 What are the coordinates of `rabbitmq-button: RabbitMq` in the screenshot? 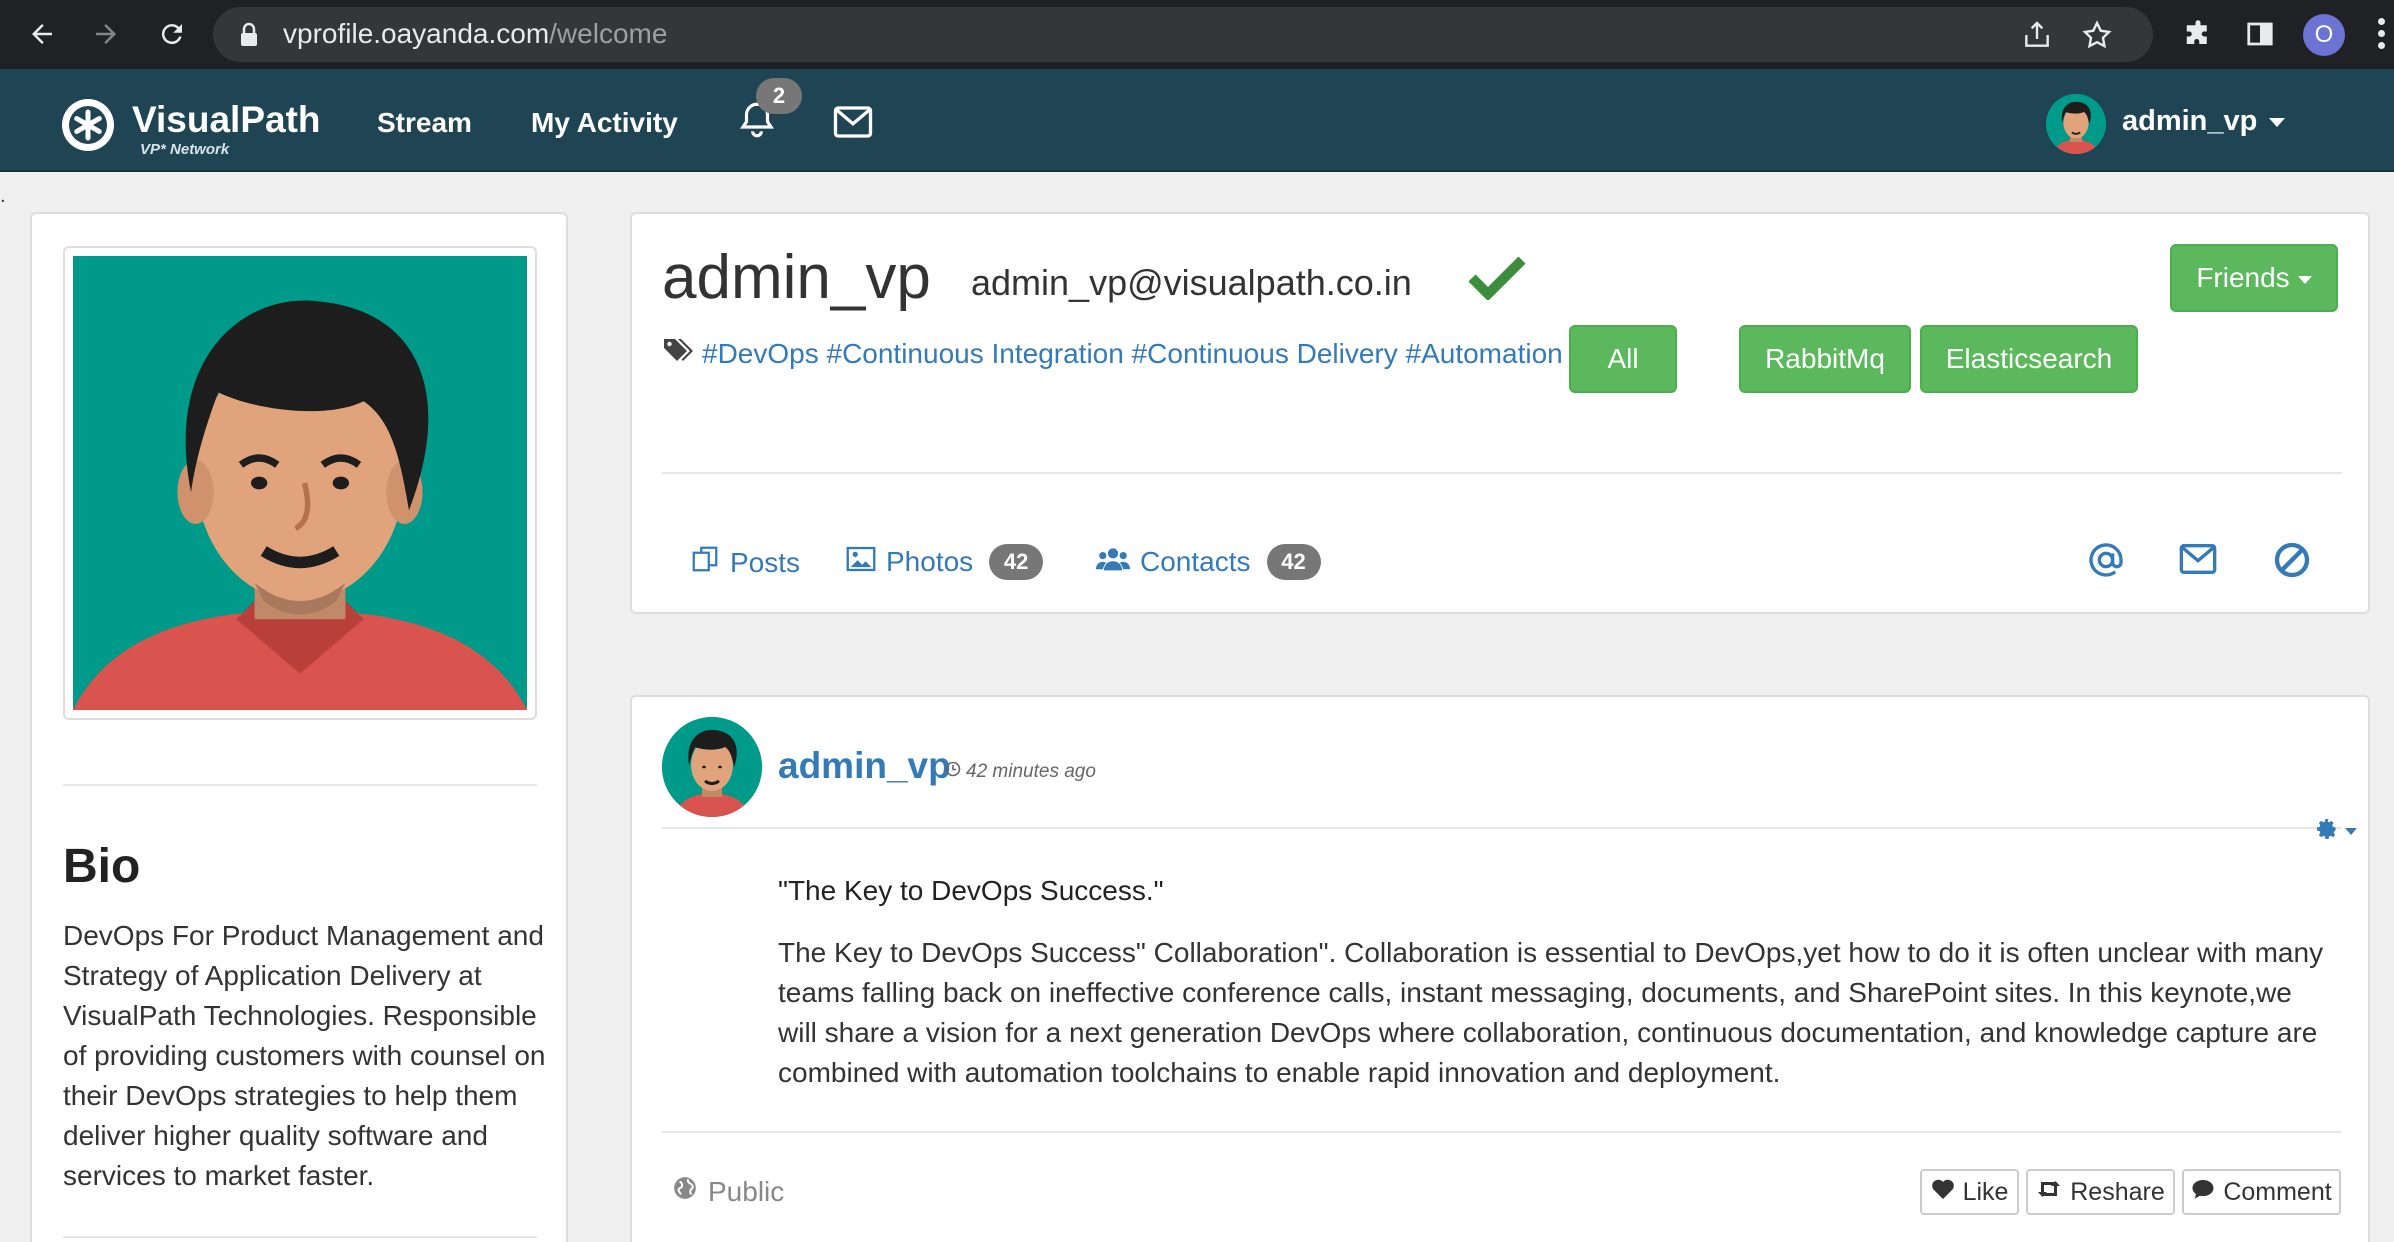 It's located at (1825, 359).